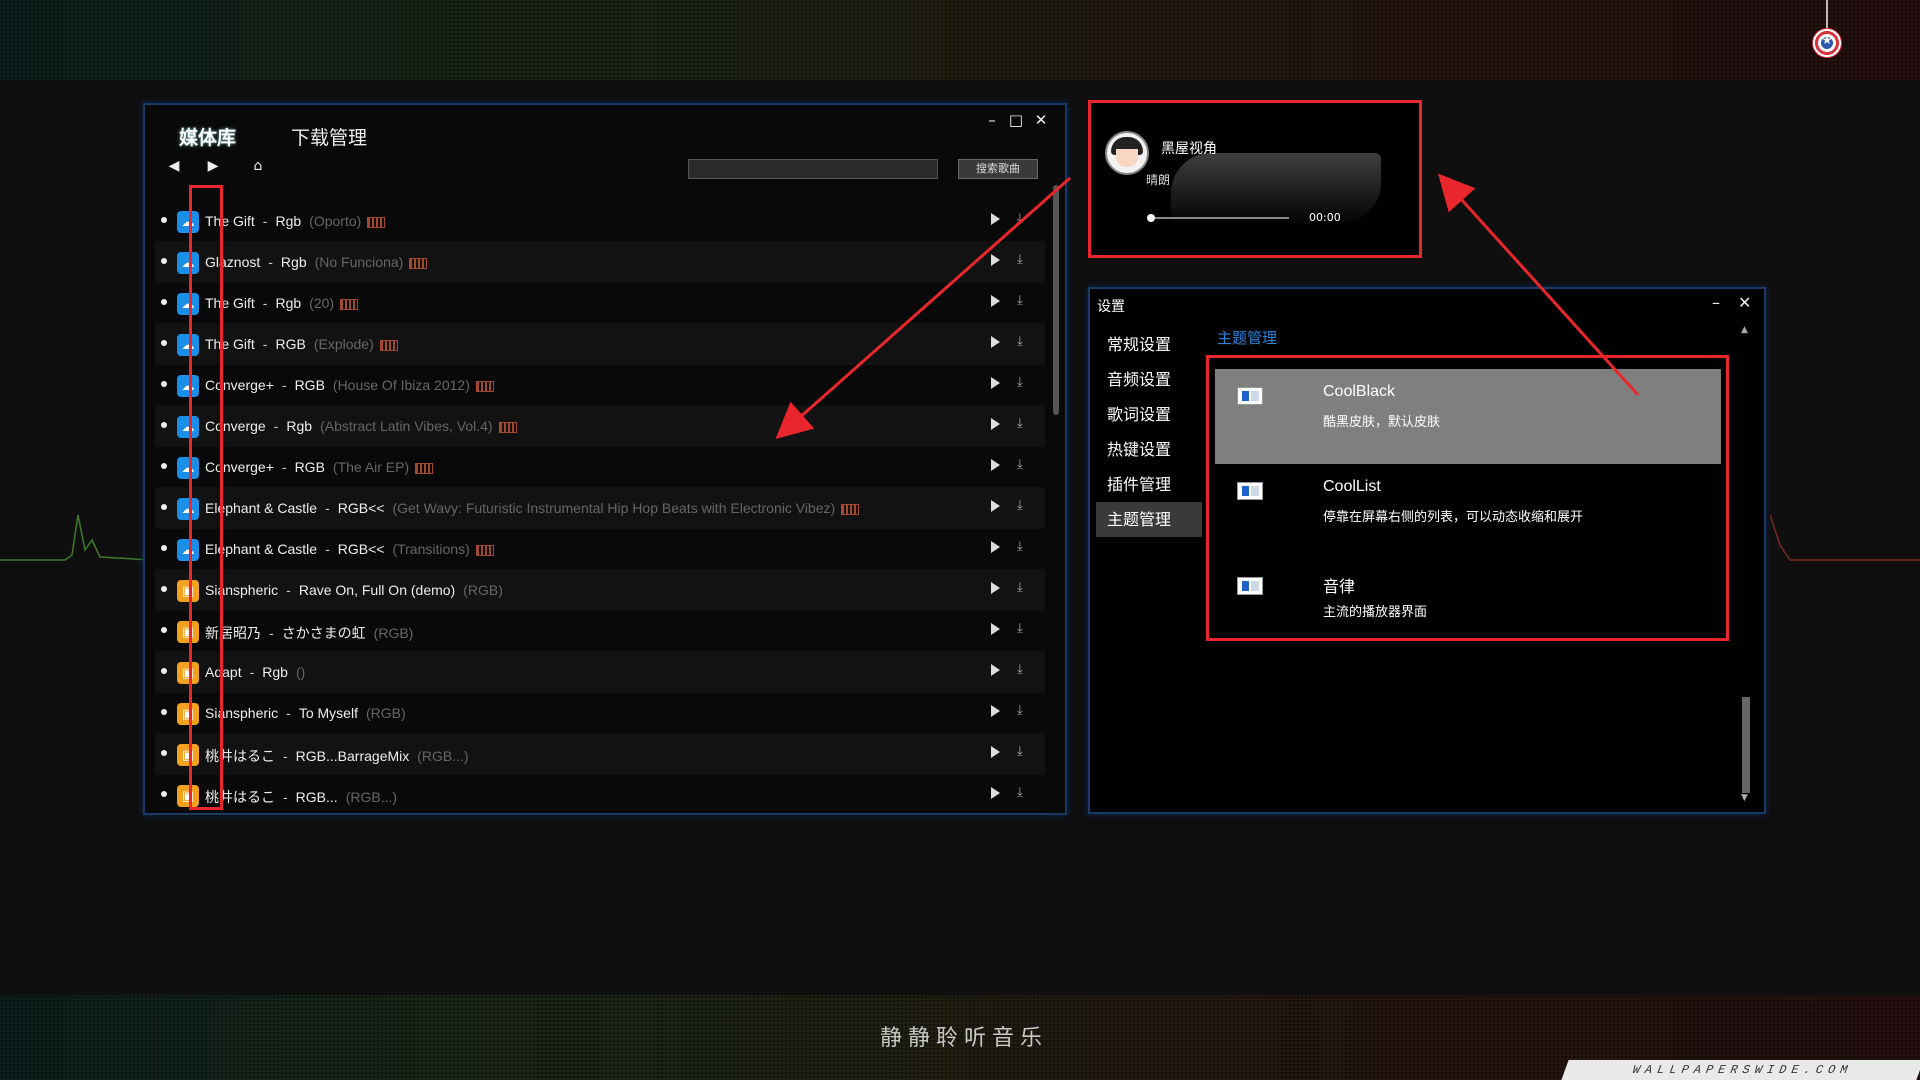 This screenshot has width=1920, height=1080. What do you see at coordinates (1041, 120) in the screenshot?
I see `close-button: ✕` at bounding box center [1041, 120].